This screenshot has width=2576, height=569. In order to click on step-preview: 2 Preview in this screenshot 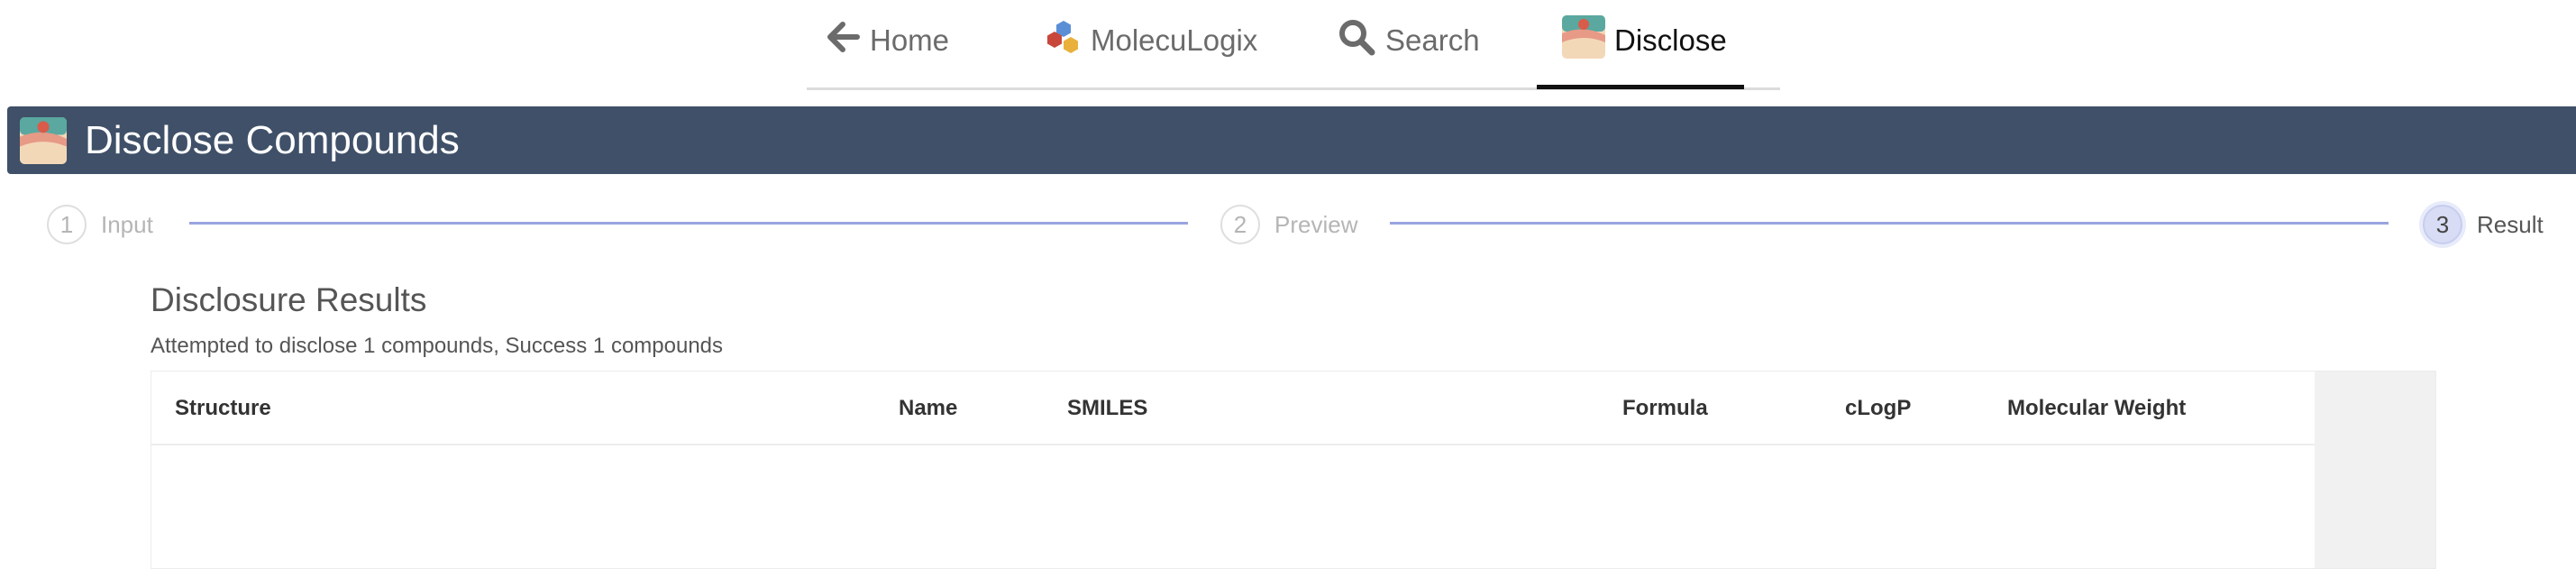, I will do `click(1288, 225)`.